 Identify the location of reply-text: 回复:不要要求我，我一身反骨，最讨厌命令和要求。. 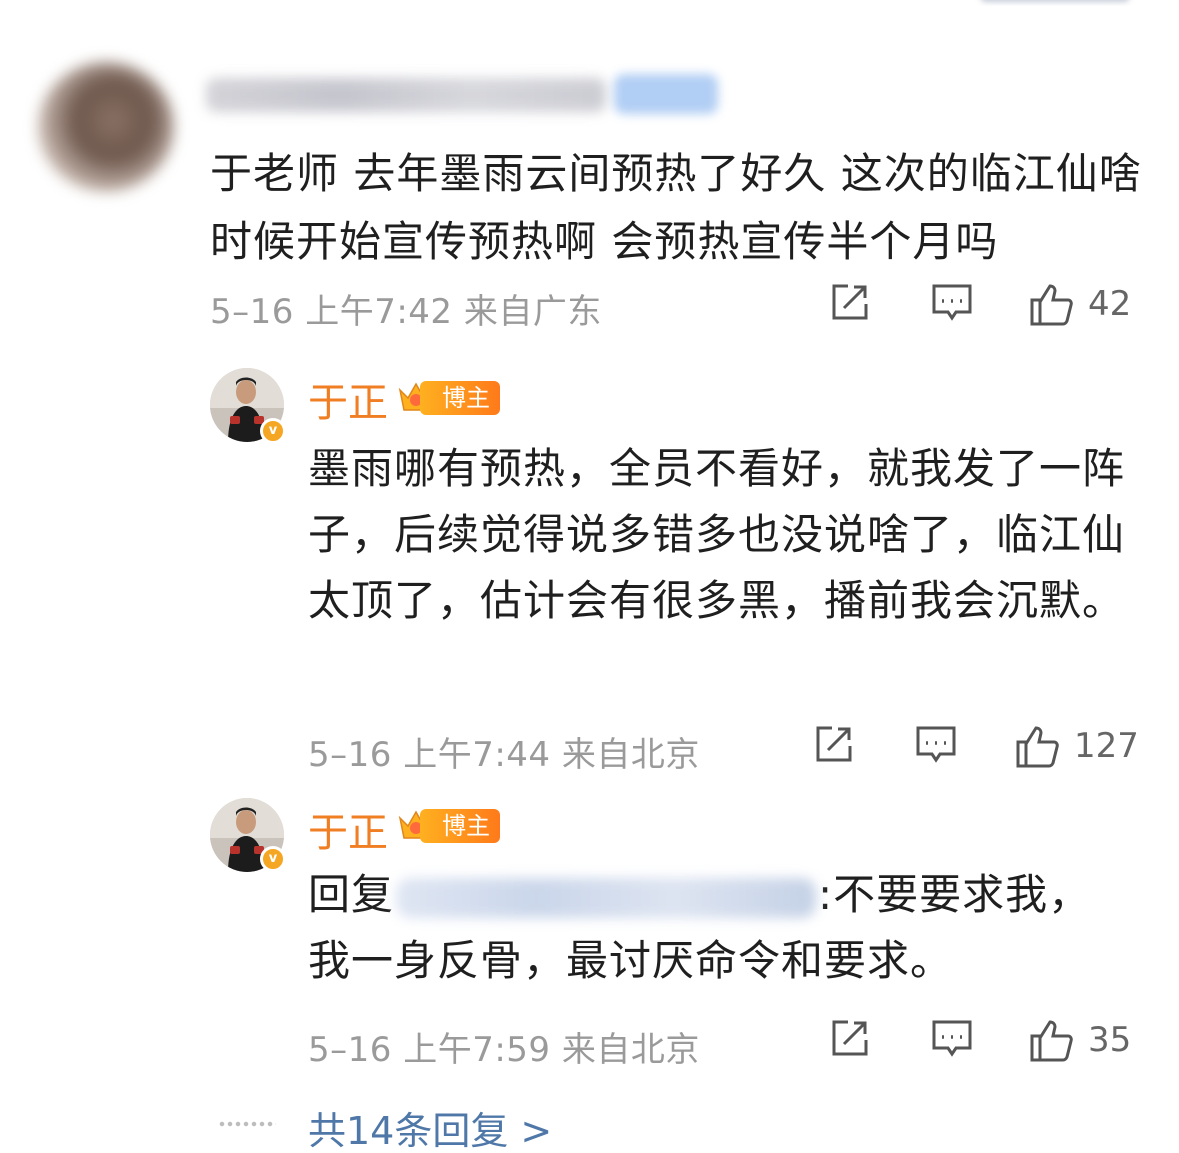
(718, 928).